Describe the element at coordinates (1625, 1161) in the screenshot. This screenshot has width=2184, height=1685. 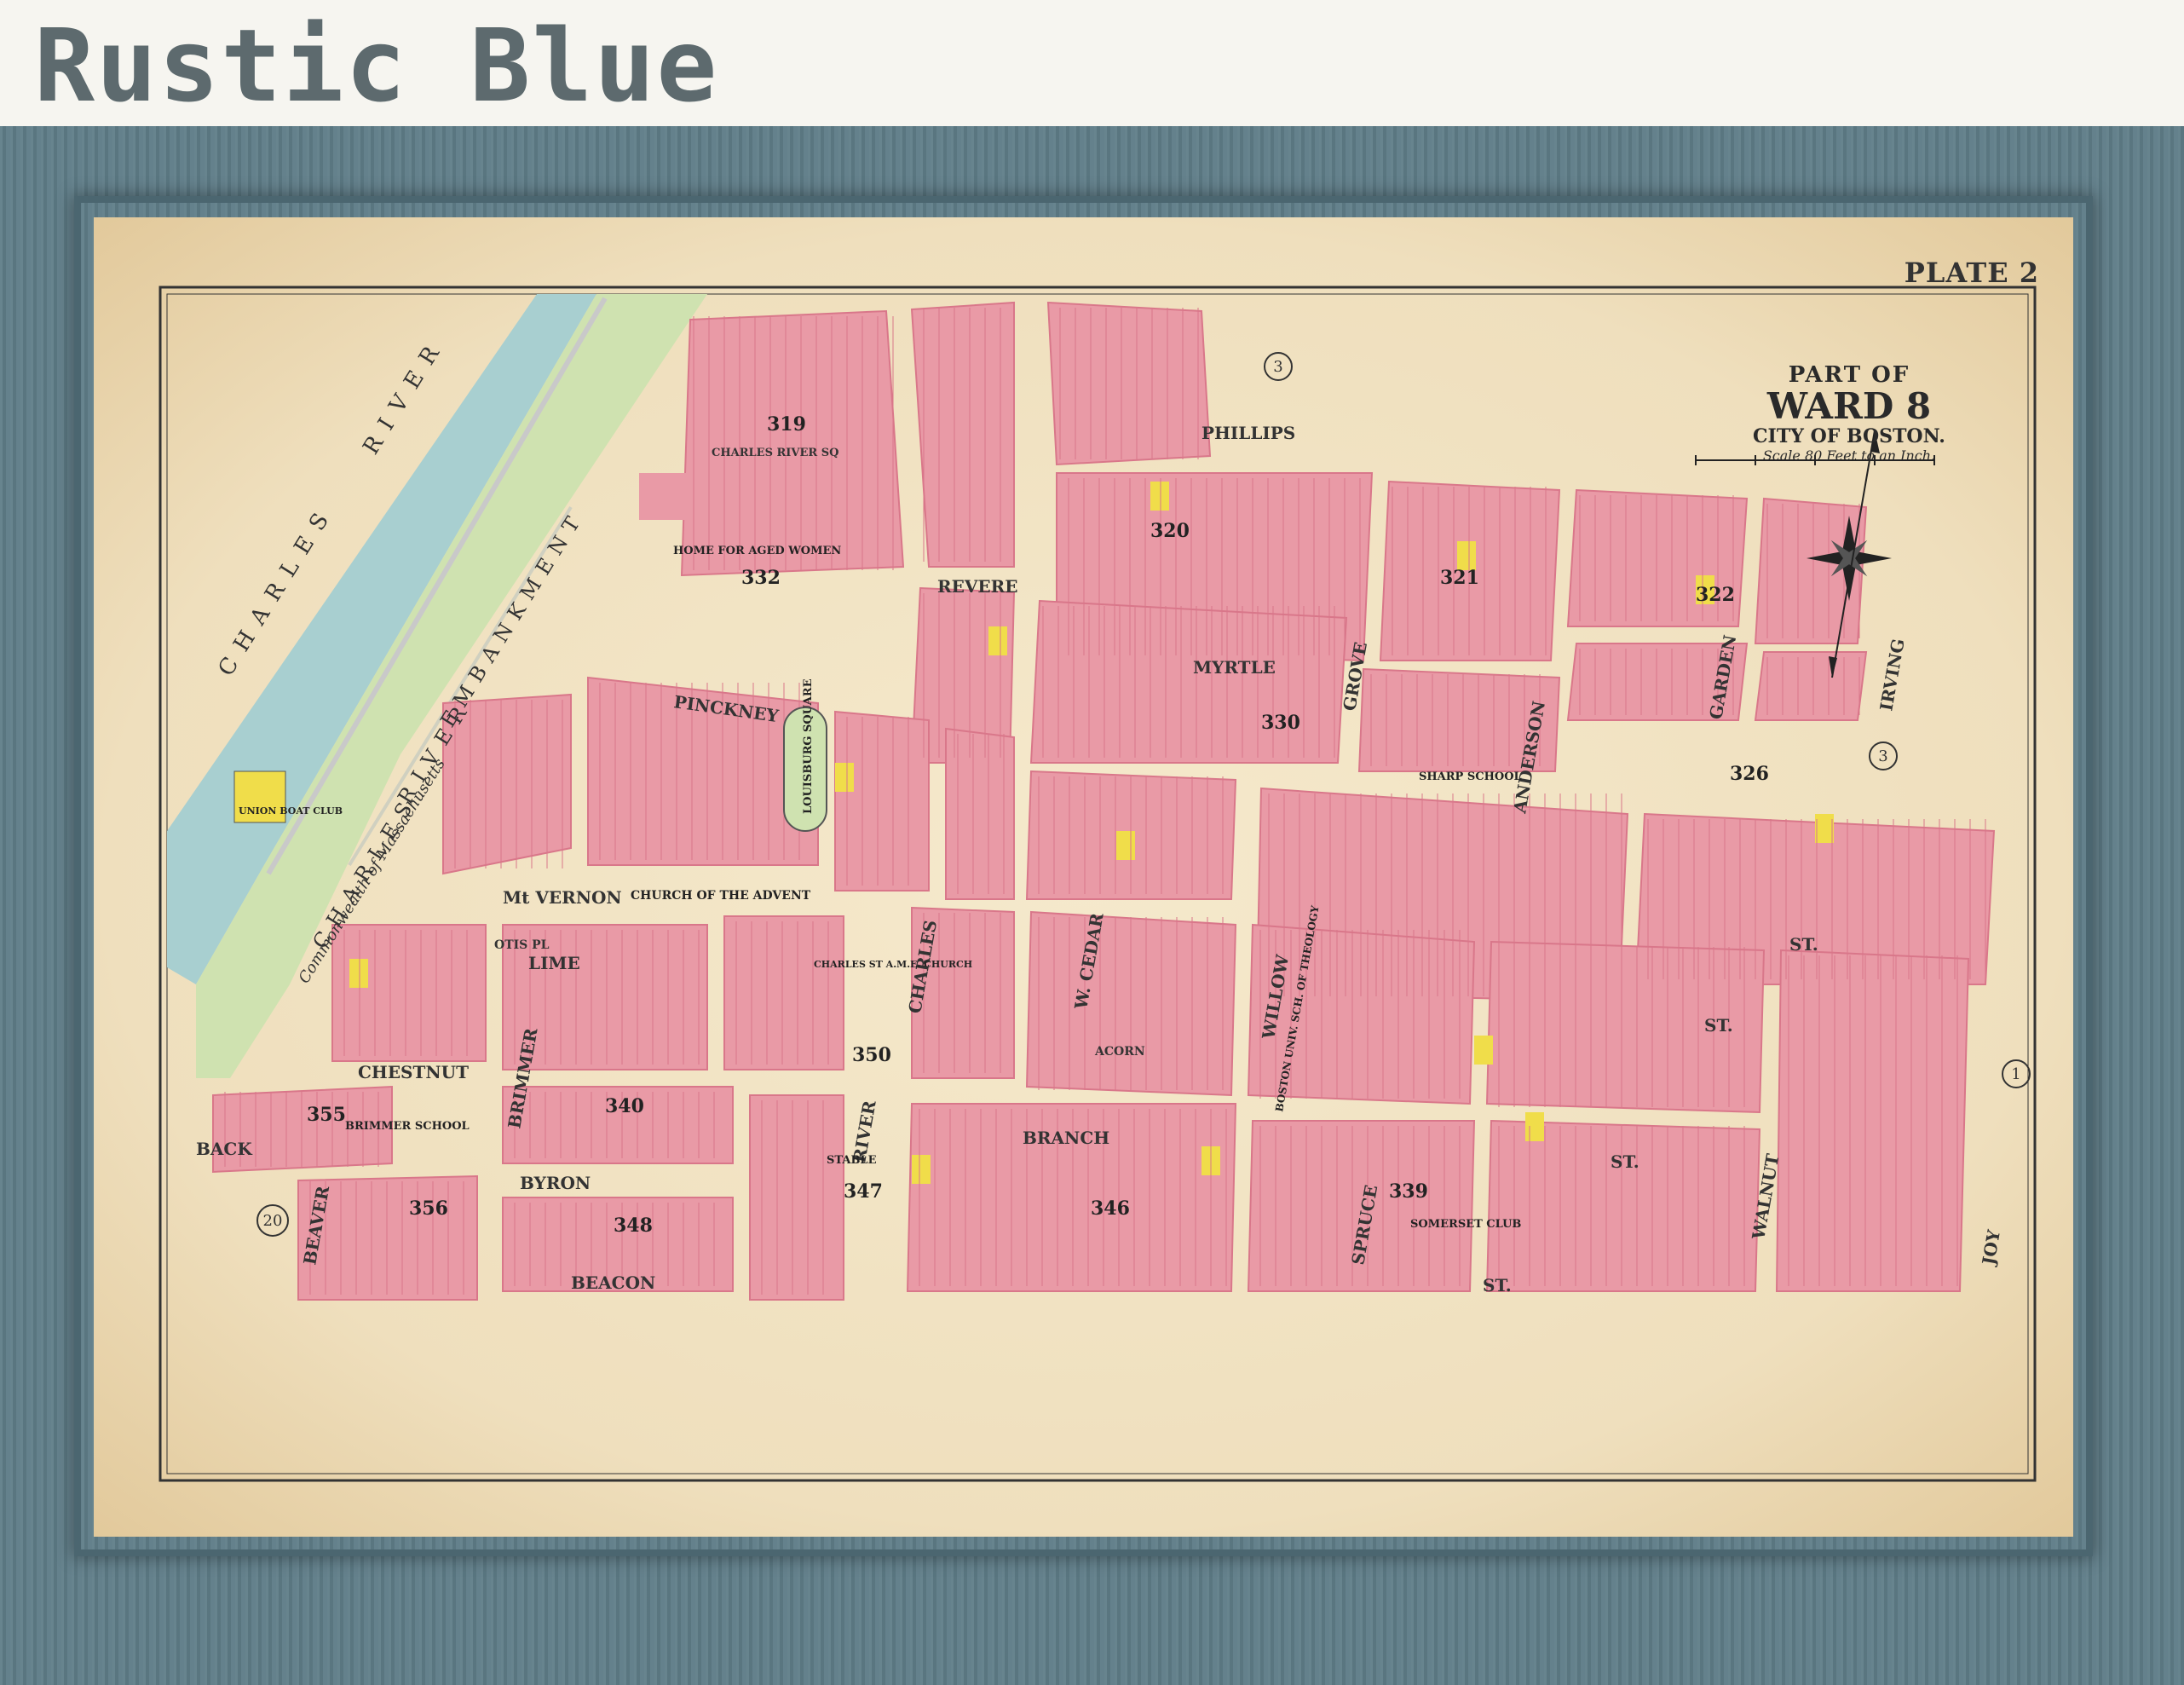
I see `street-st-label-2: ST.` at that location.